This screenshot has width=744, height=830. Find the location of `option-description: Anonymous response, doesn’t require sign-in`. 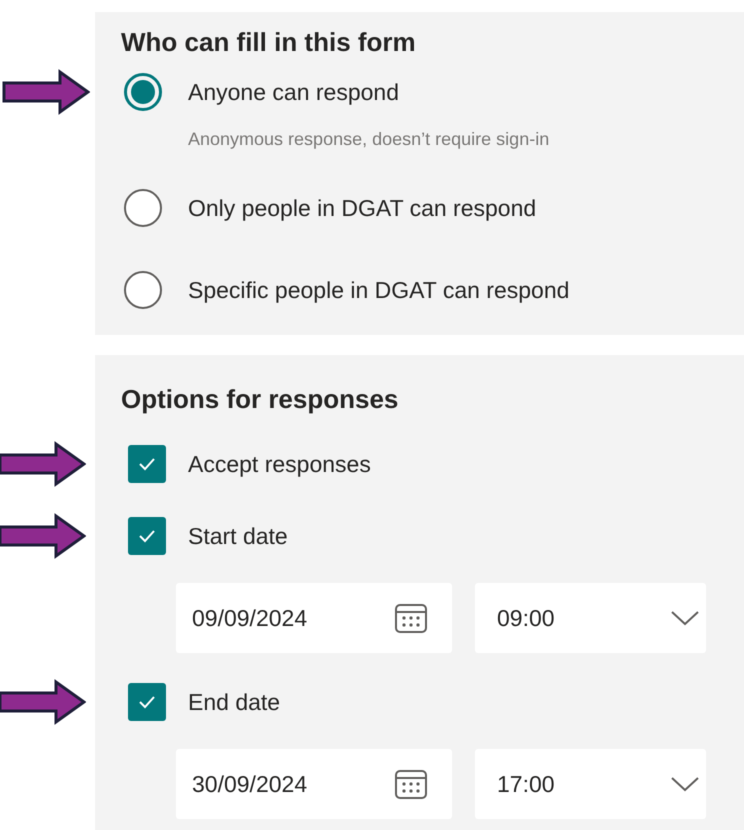

option-description: Anonymous response, doesn’t require sign-in is located at coordinates (369, 139).